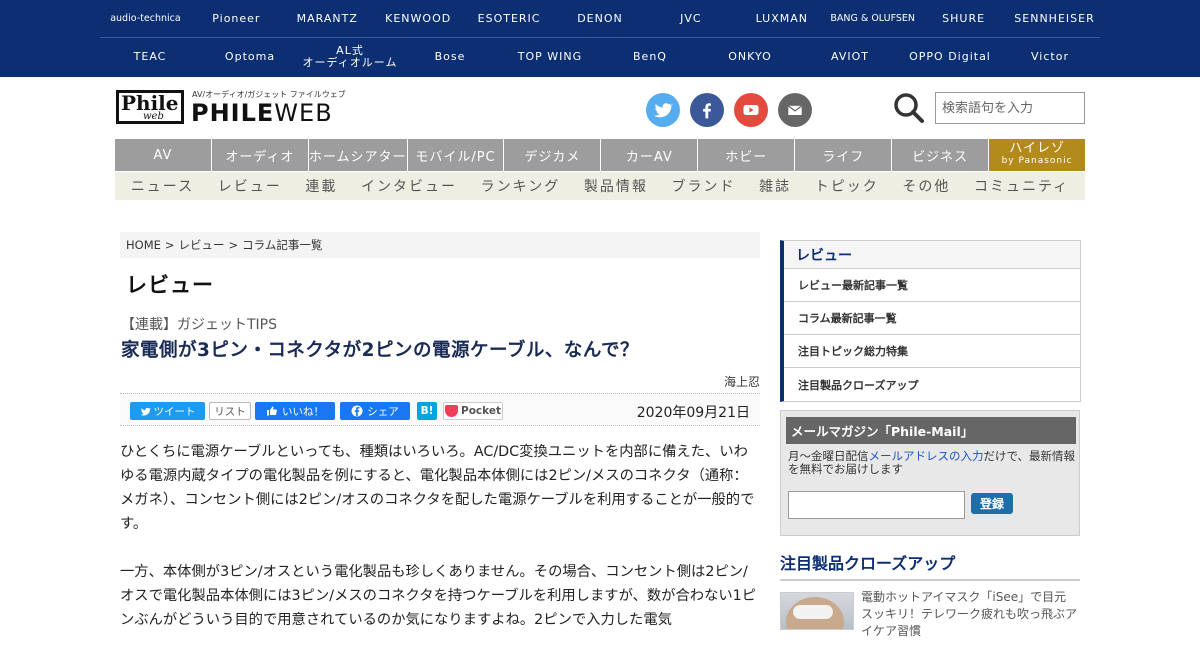  What do you see at coordinates (693, 413) in the screenshot?
I see `publish-date: 2020年09月21日` at bounding box center [693, 413].